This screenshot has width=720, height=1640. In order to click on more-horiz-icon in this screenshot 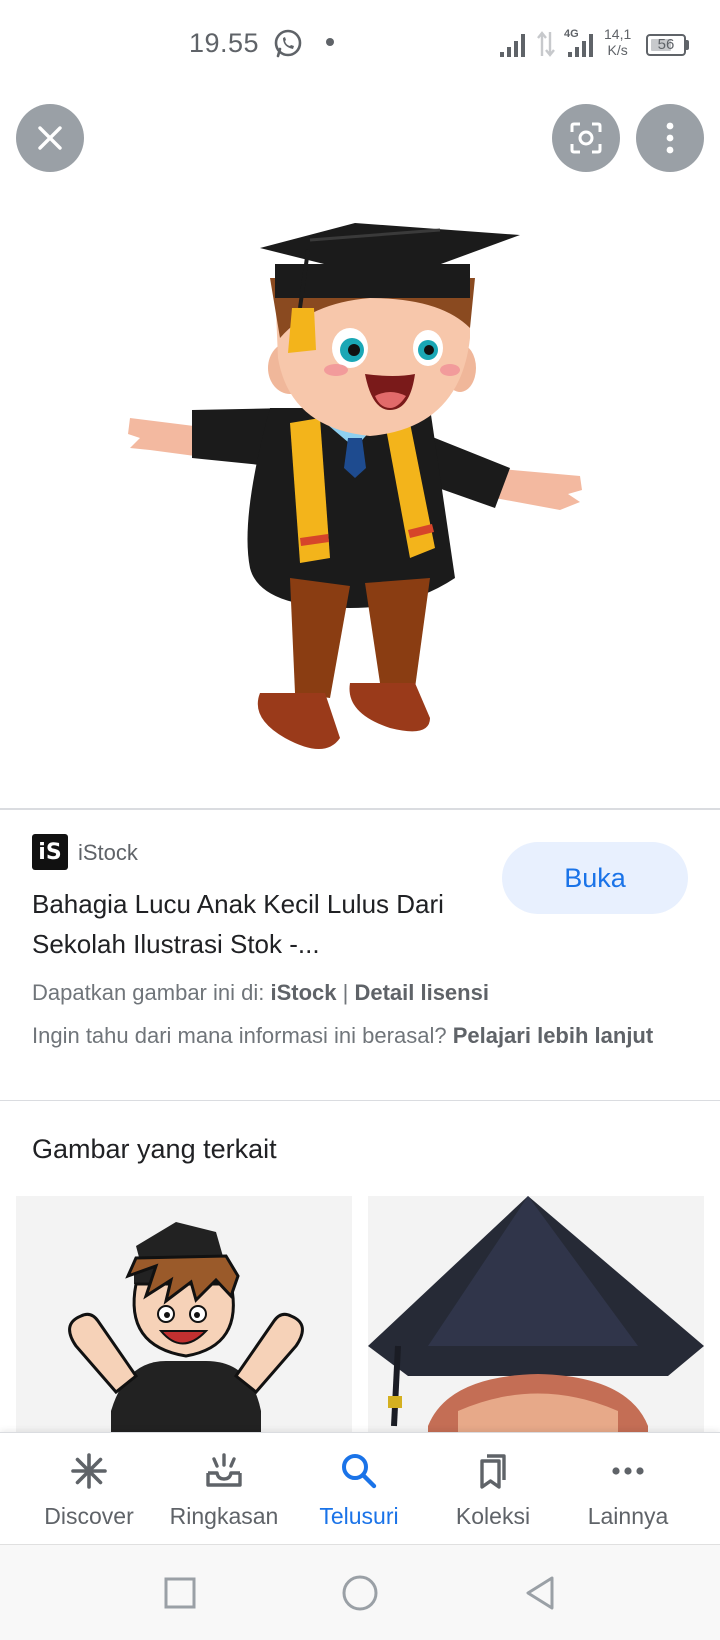, I will do `click(628, 1471)`.